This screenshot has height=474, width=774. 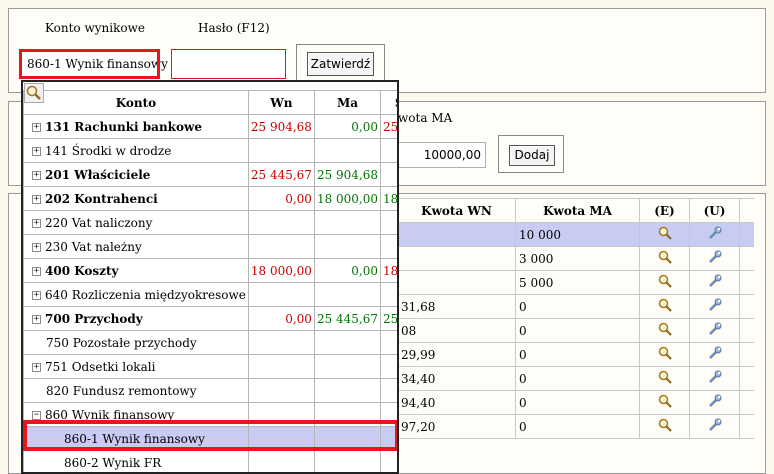 I want to click on entry-row: 97,20 0, so click(x=575, y=426).